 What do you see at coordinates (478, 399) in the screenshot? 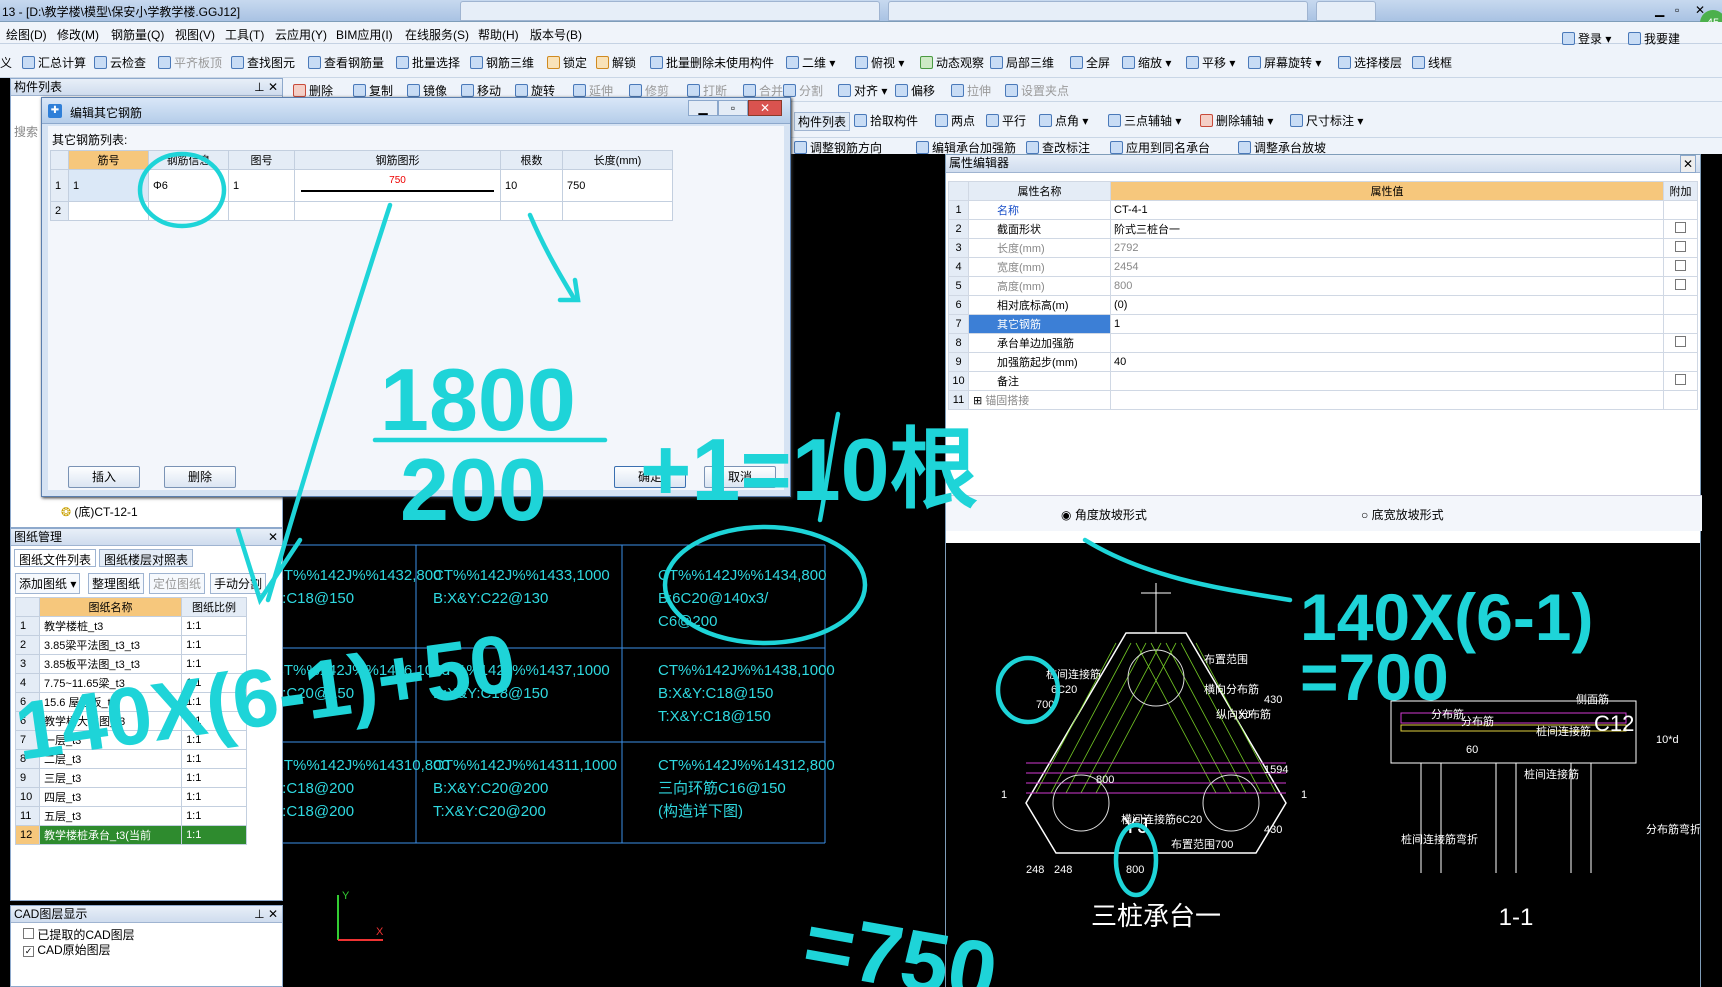
I see `annotation-1800: 1800` at bounding box center [478, 399].